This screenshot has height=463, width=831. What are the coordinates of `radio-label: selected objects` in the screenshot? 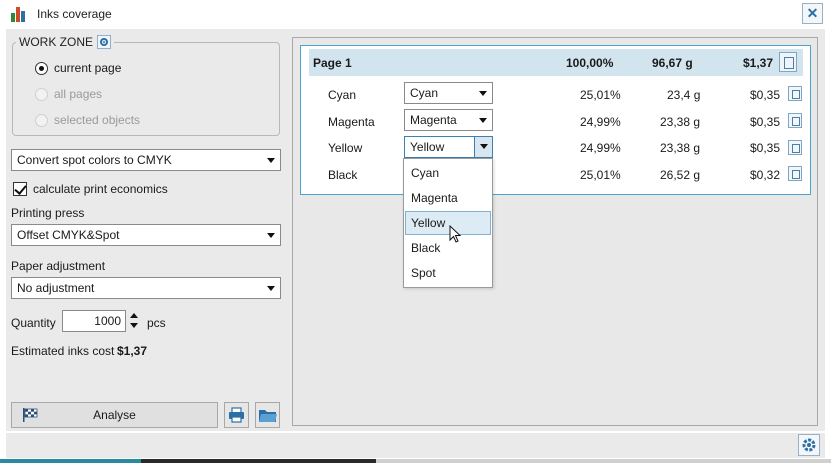 It's located at (97, 120).